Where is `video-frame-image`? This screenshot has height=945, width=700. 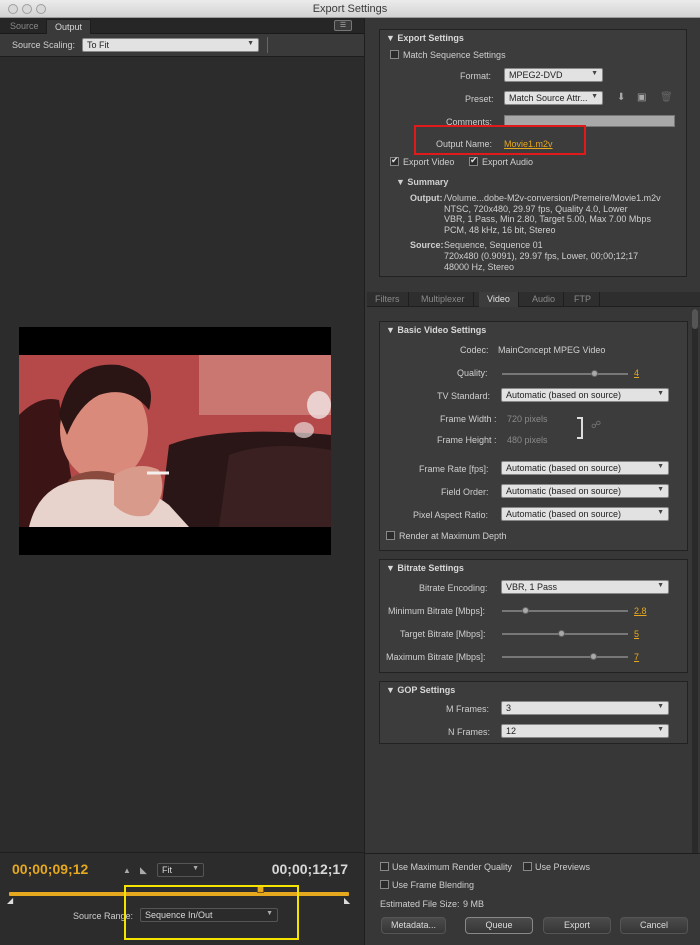
video-frame-image is located at coordinates (175, 441).